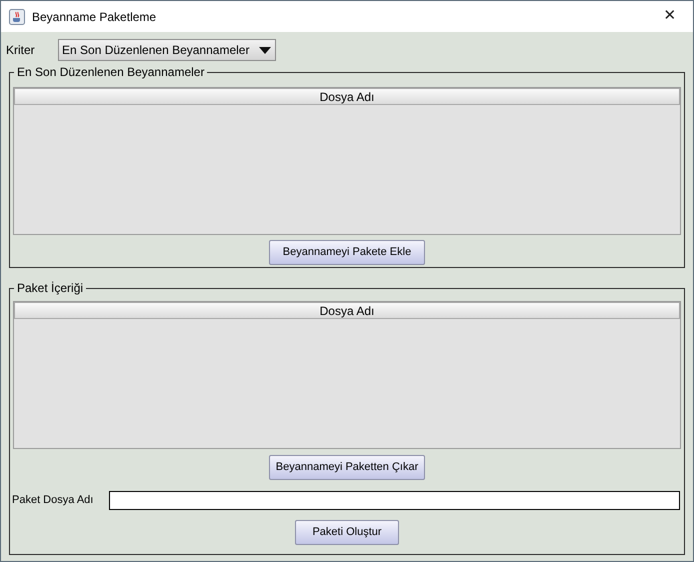 The height and width of the screenshot is (562, 694). What do you see at coordinates (21, 50) in the screenshot?
I see `field-label: Kriter` at bounding box center [21, 50].